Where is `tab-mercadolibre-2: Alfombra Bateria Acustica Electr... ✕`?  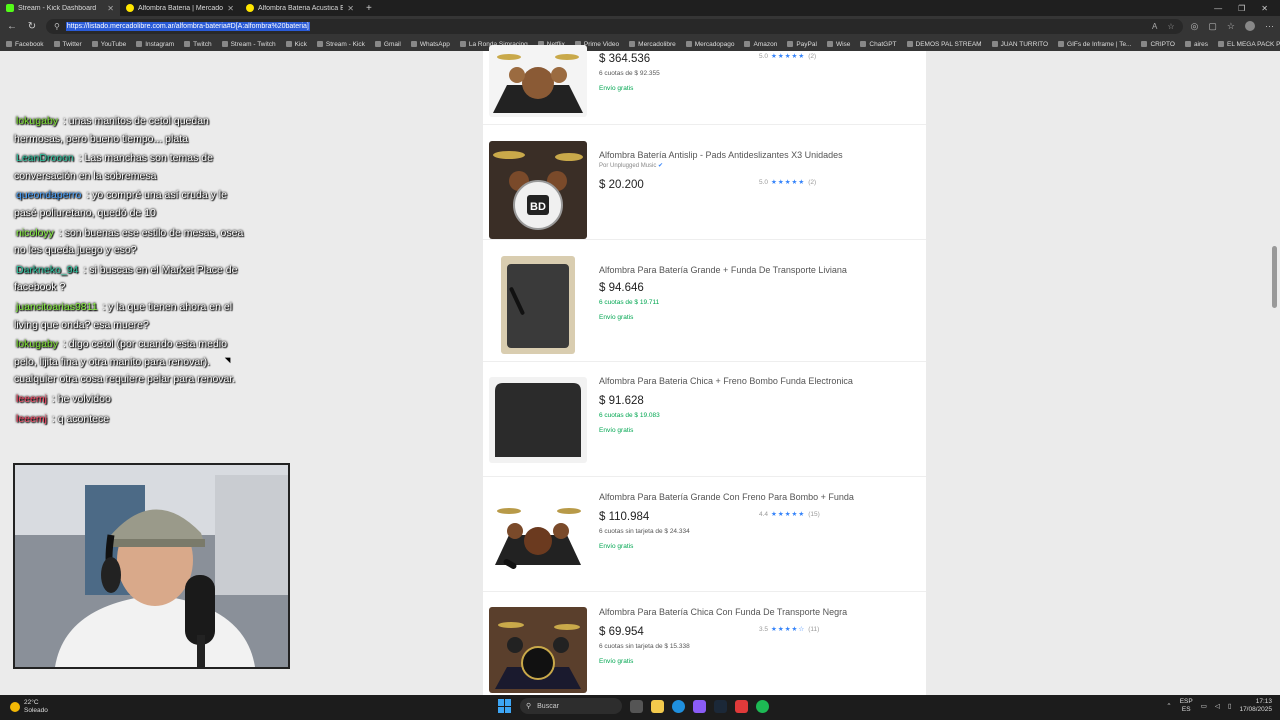 tab-mercadolibre-2: Alfombra Bateria Acustica Electr... ✕ is located at coordinates (300, 8).